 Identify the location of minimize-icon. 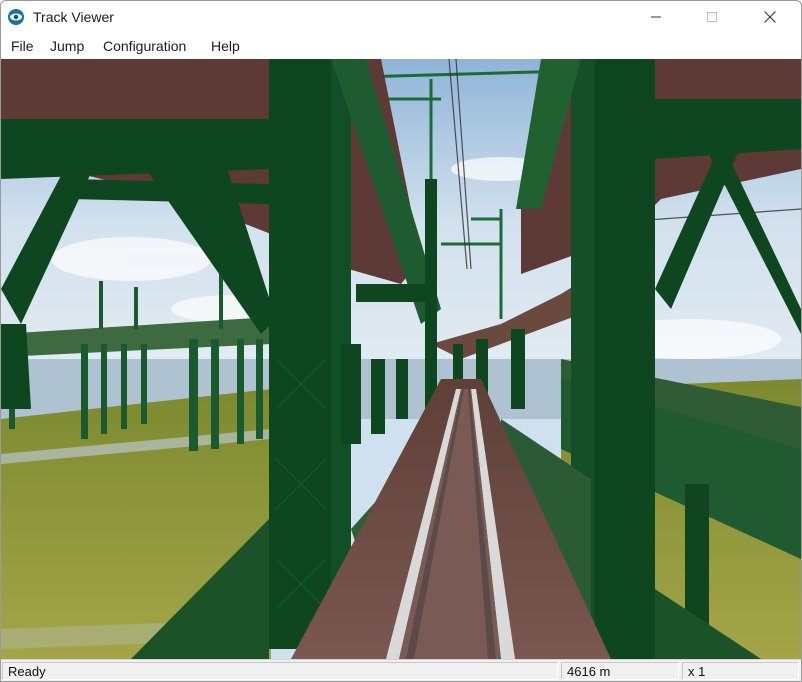
(656, 17).